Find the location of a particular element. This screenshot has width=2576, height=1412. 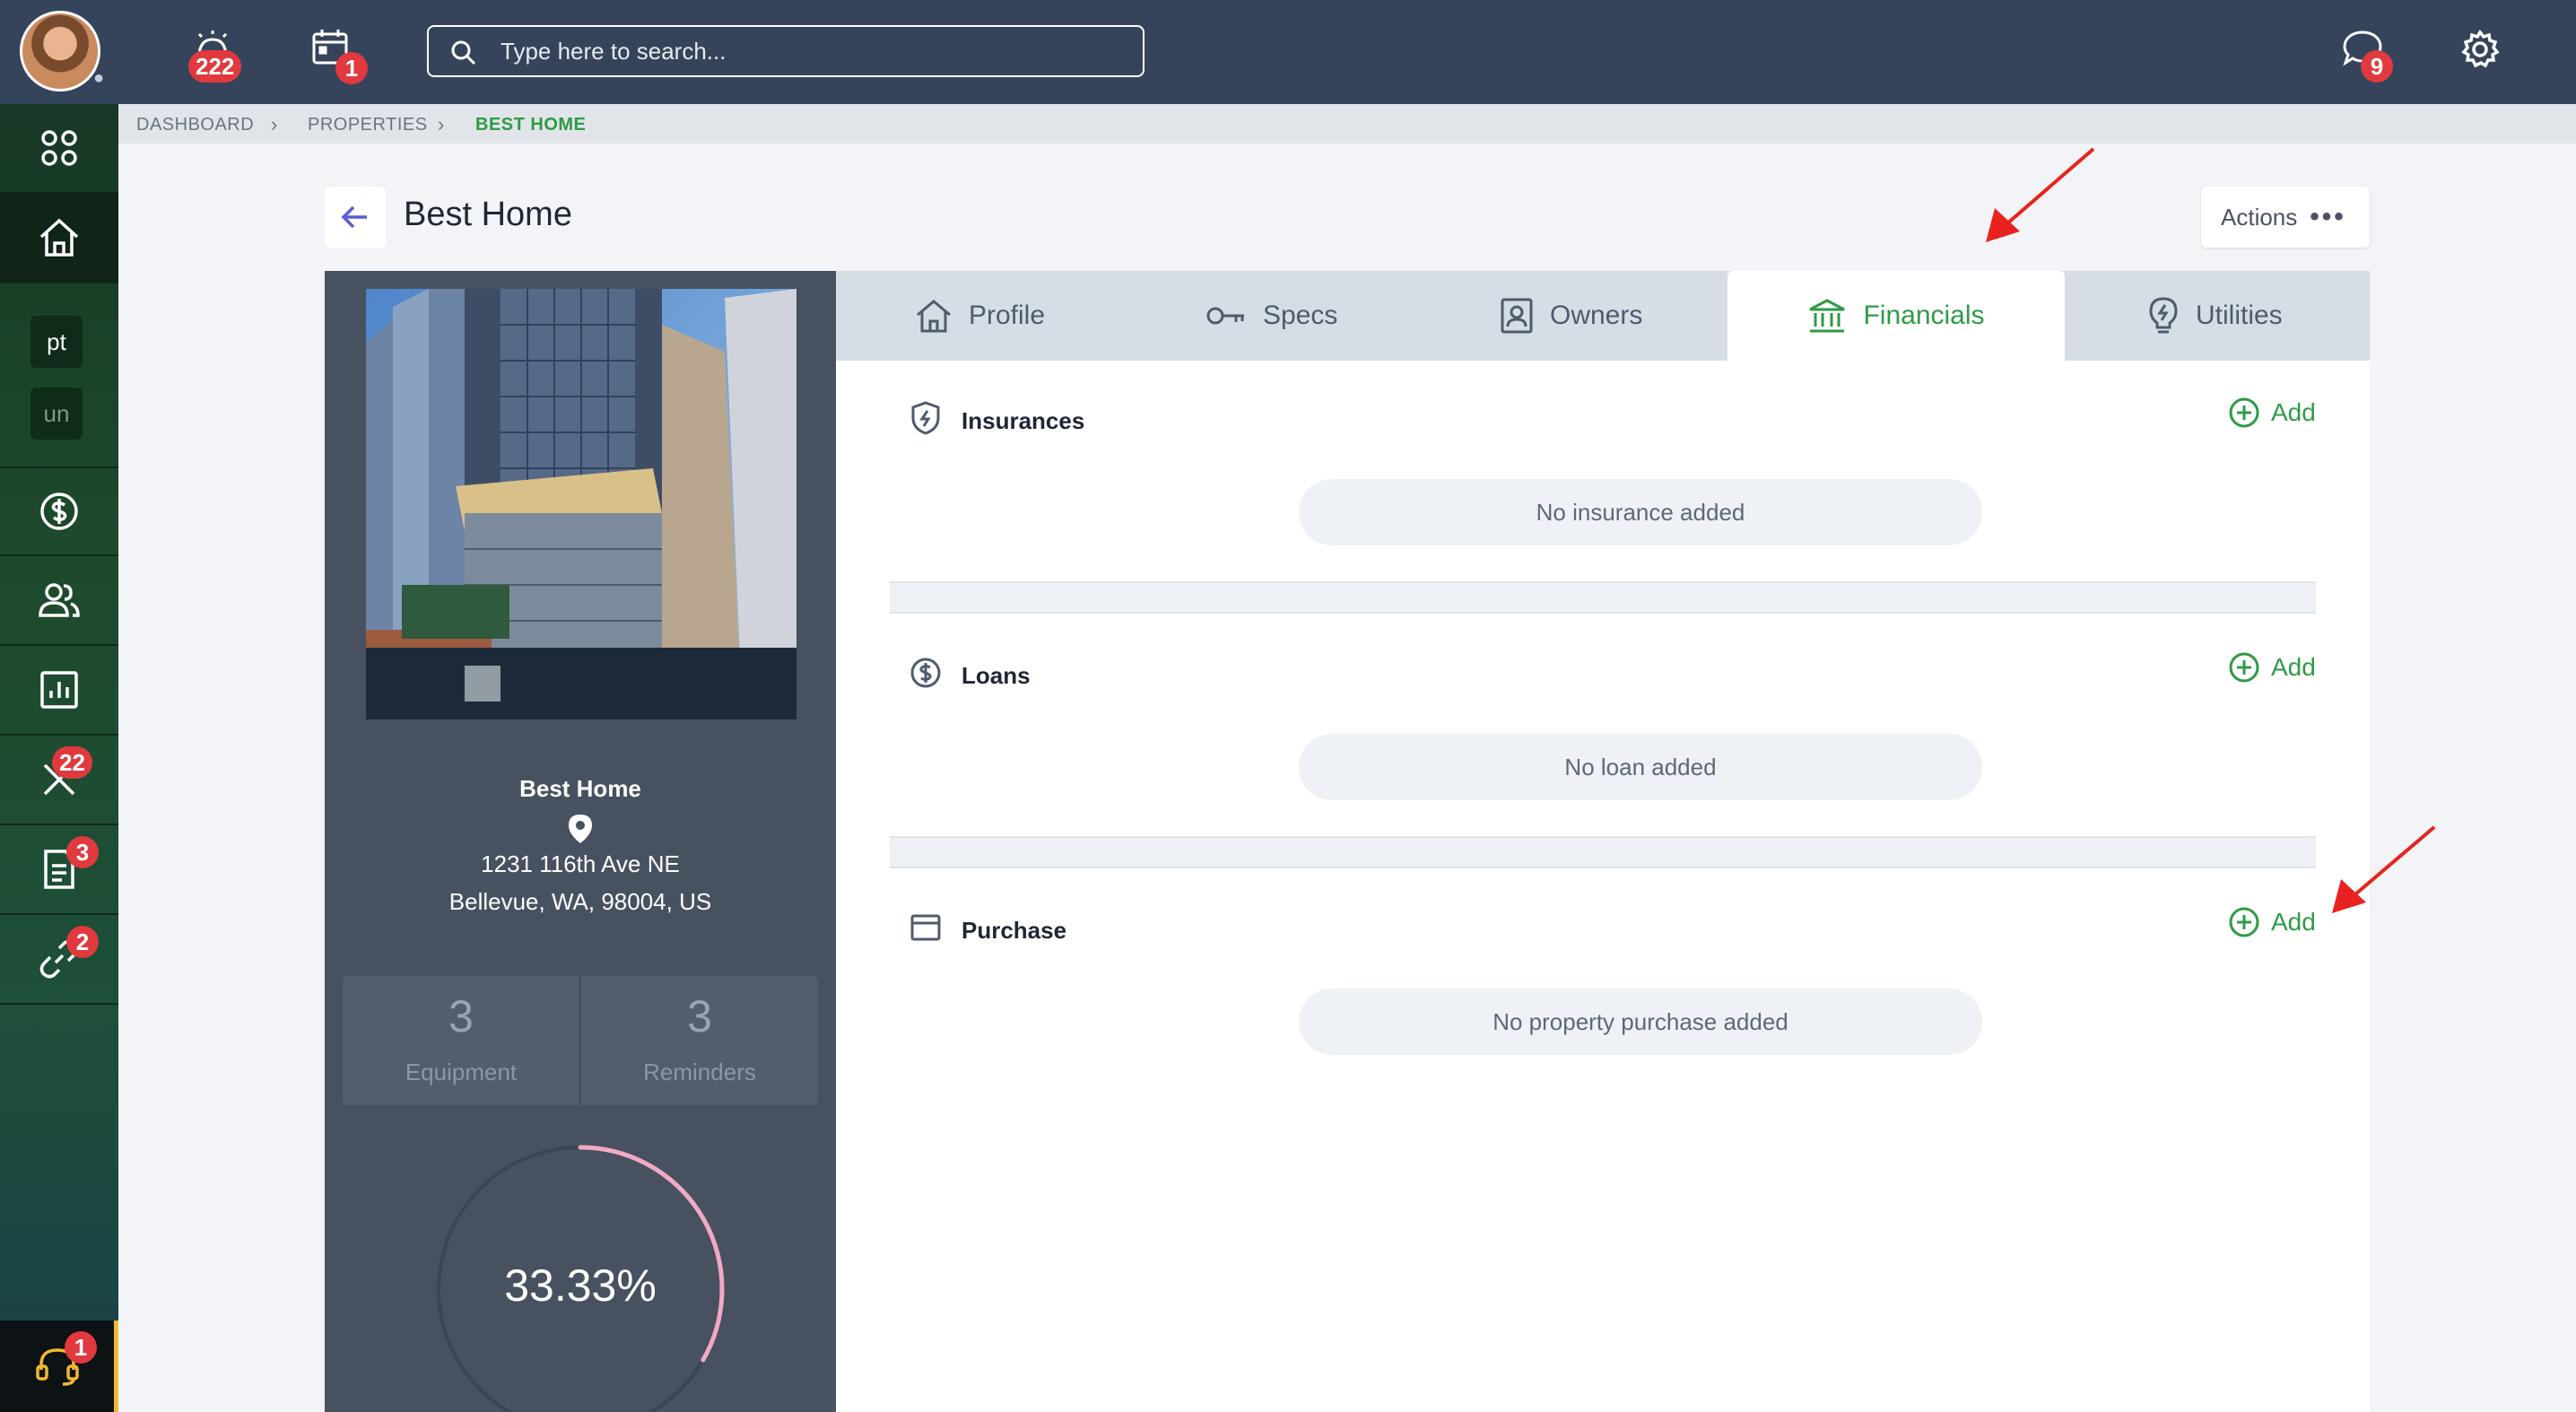

calendar-badge: 1 is located at coordinates (351, 68).